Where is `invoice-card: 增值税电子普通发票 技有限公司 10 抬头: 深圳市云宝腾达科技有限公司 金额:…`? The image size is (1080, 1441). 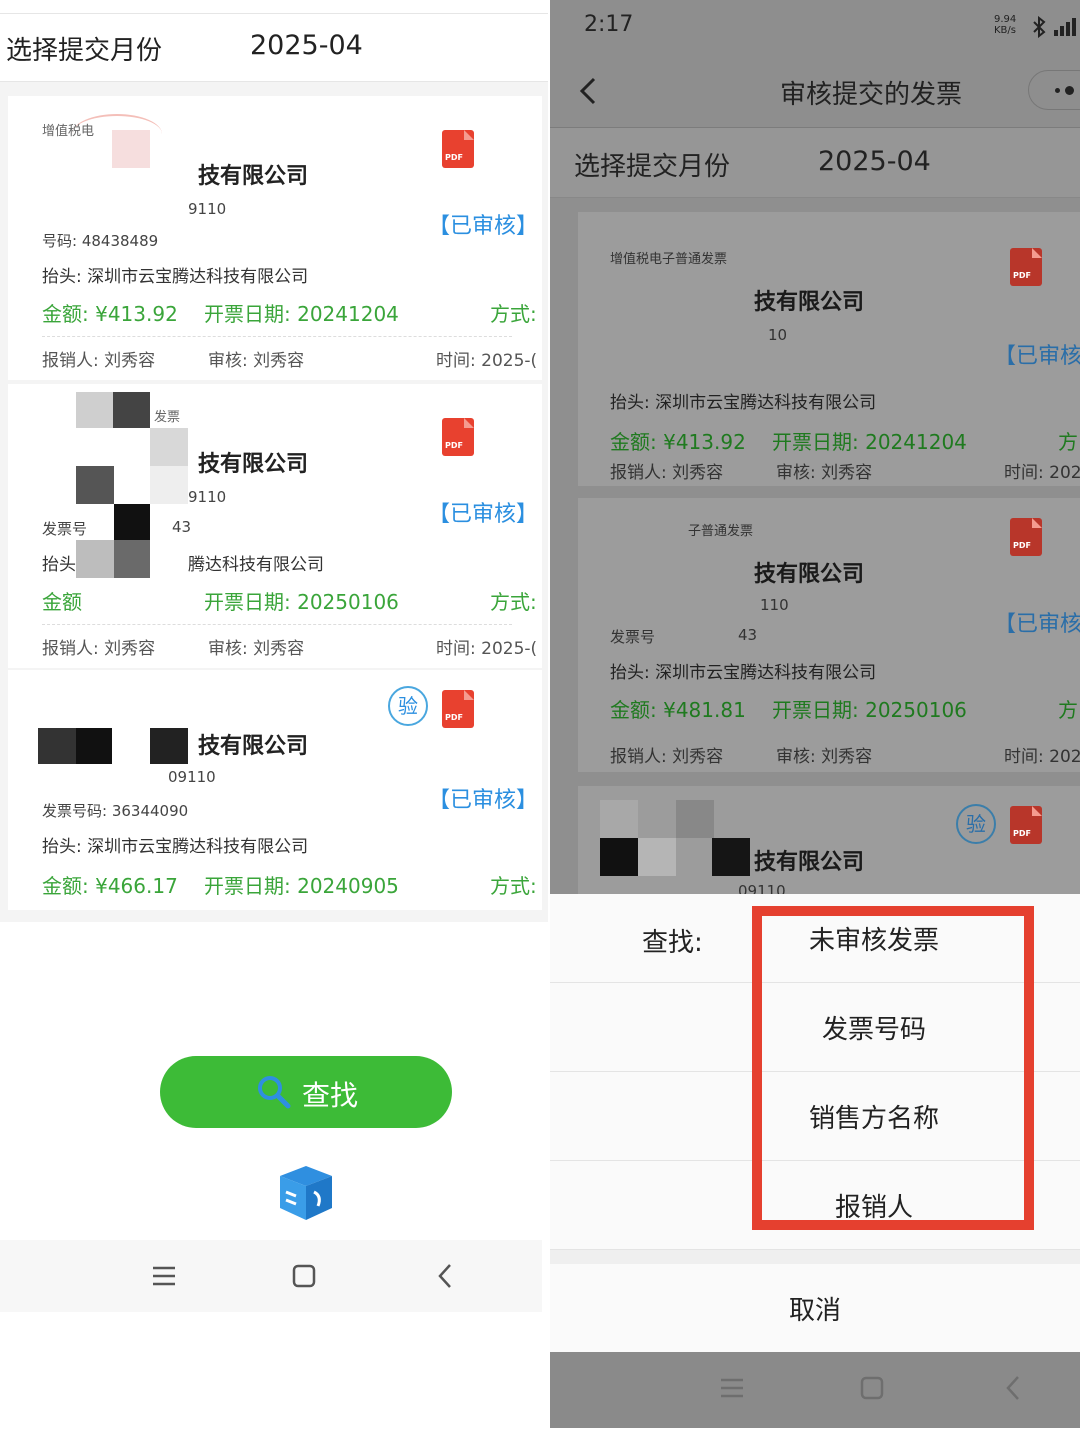
invoice-card: 增值税电子普通发票 技有限公司 10 抬头: 深圳市云宝腾达科技有限公司 金额:… is located at coordinates (829, 349).